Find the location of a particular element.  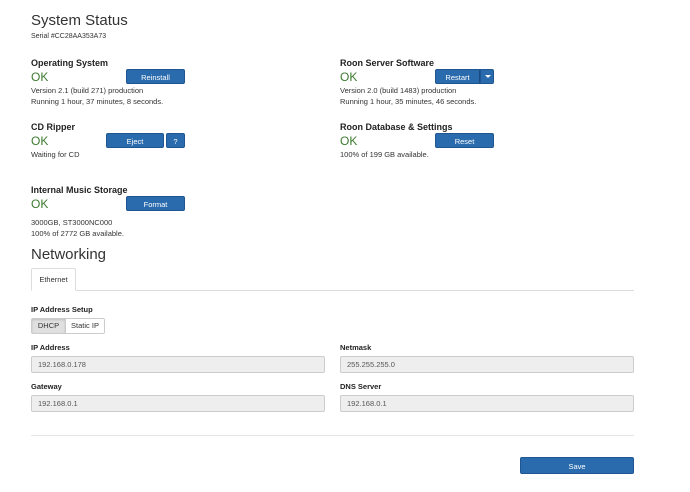

server-uptime: Running 1 hour, 35 minutes, 46 seconds. is located at coordinates (408, 101).